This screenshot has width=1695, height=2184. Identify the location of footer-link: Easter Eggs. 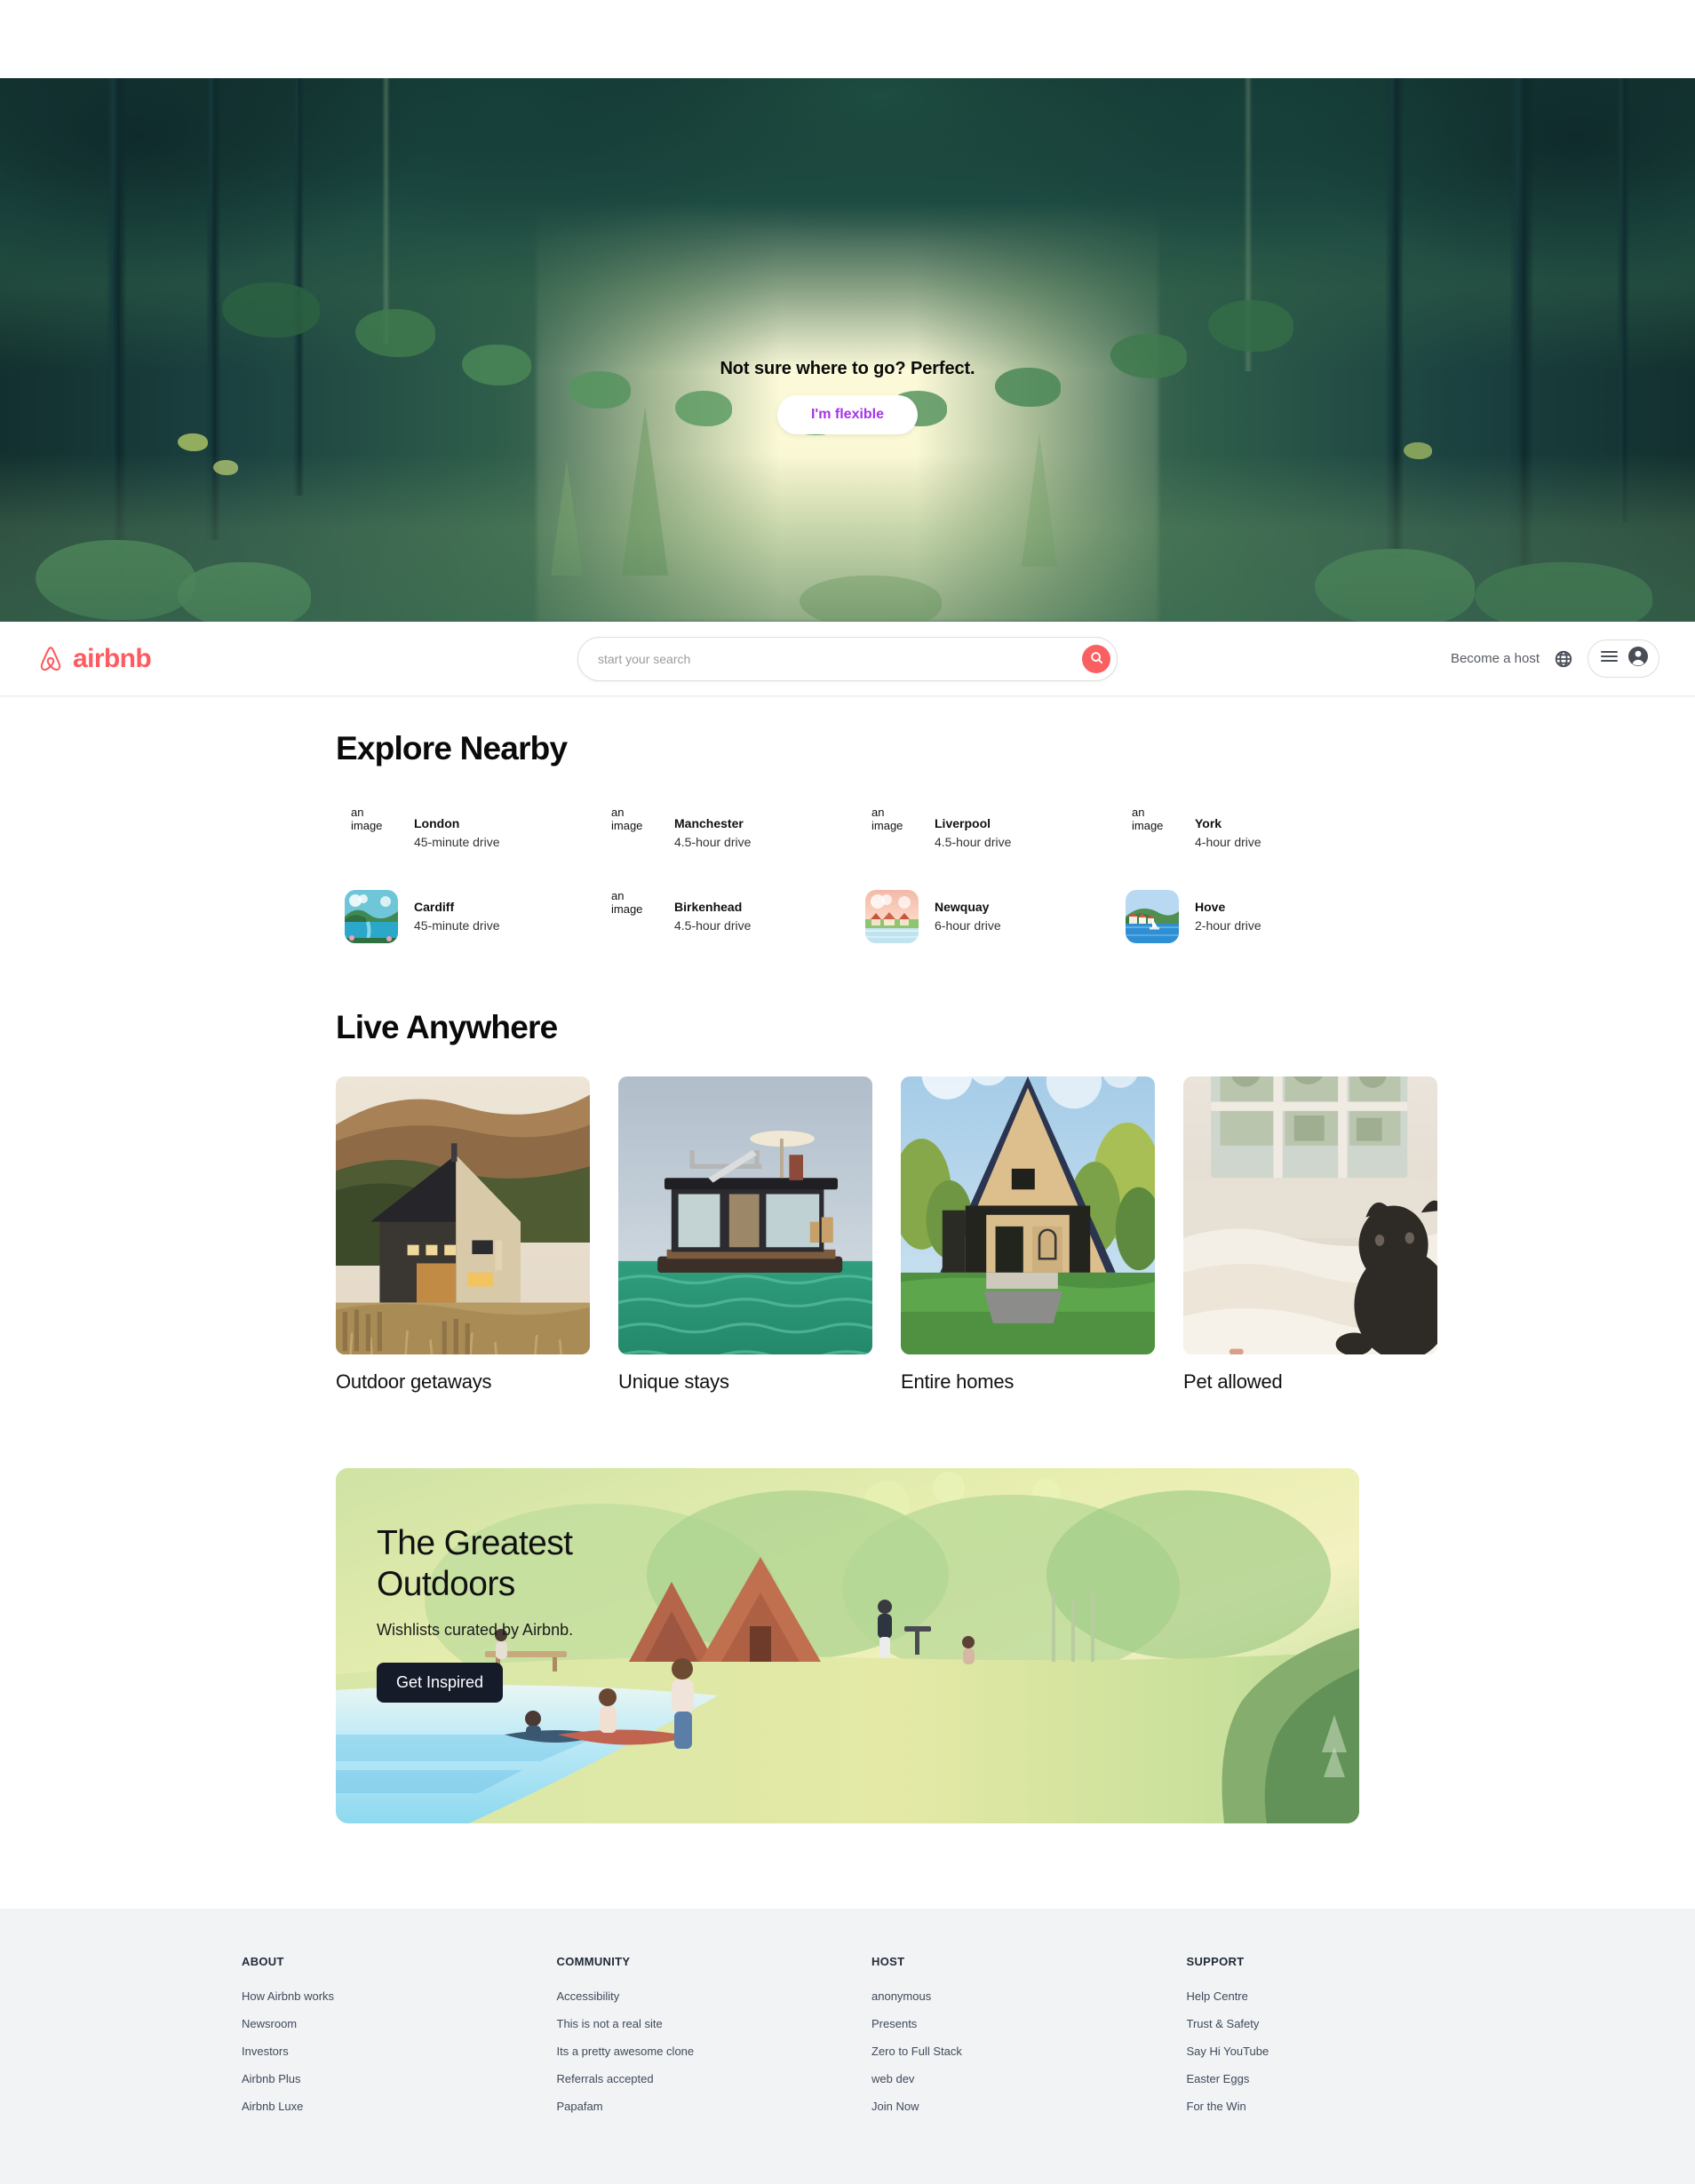
(1328, 2079).